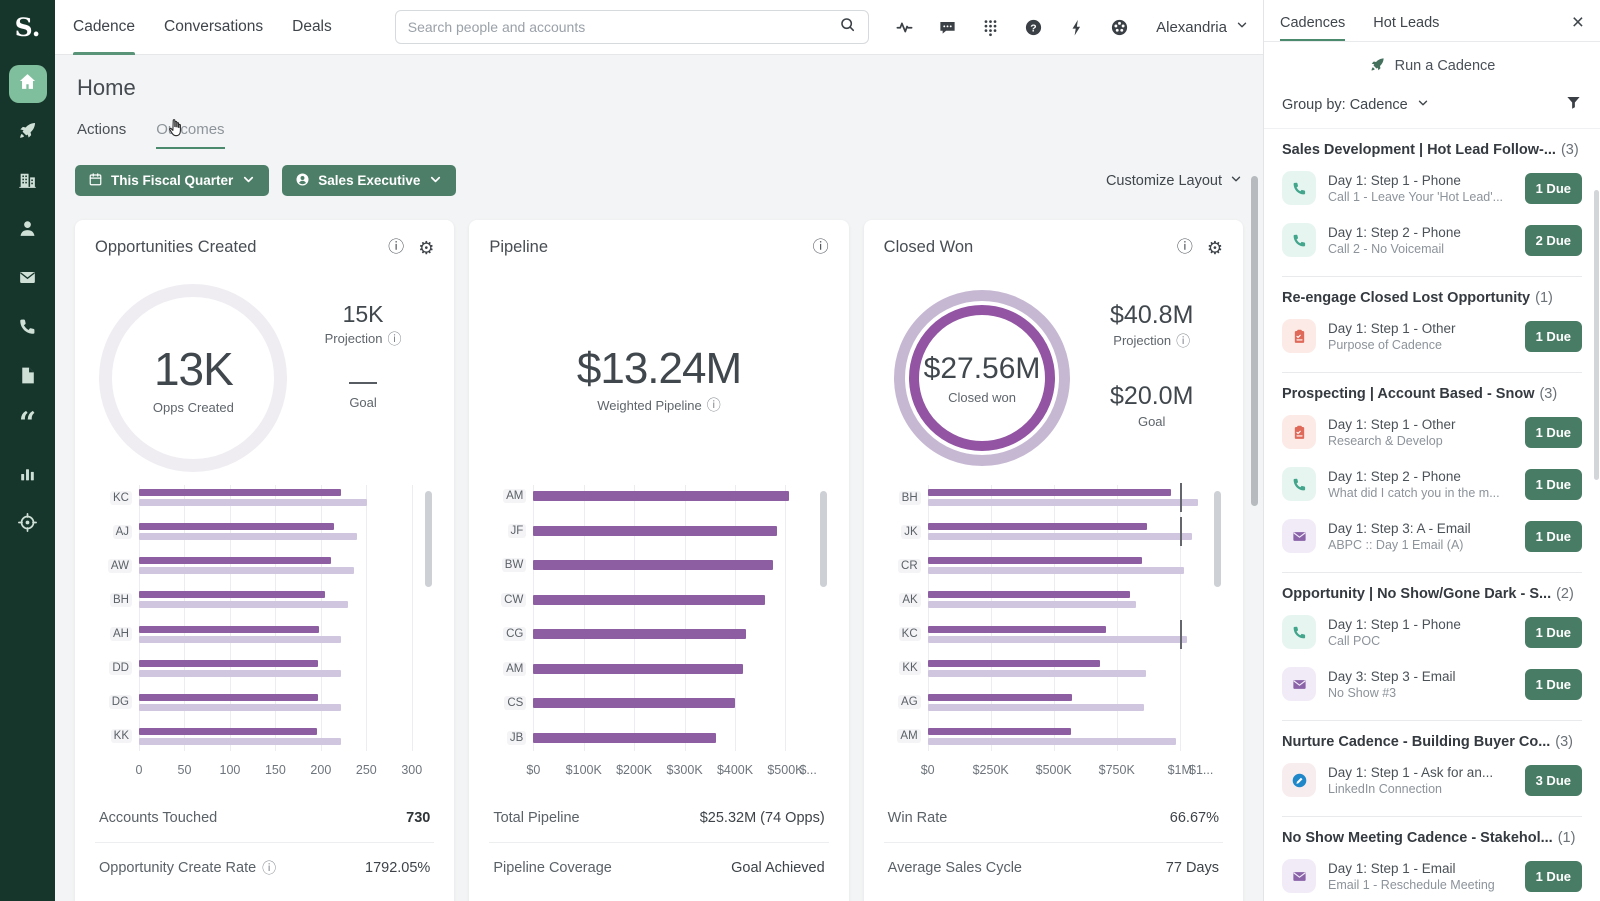 This screenshot has width=1600, height=901. What do you see at coordinates (1033, 27) in the screenshot?
I see `help-icon: ?` at bounding box center [1033, 27].